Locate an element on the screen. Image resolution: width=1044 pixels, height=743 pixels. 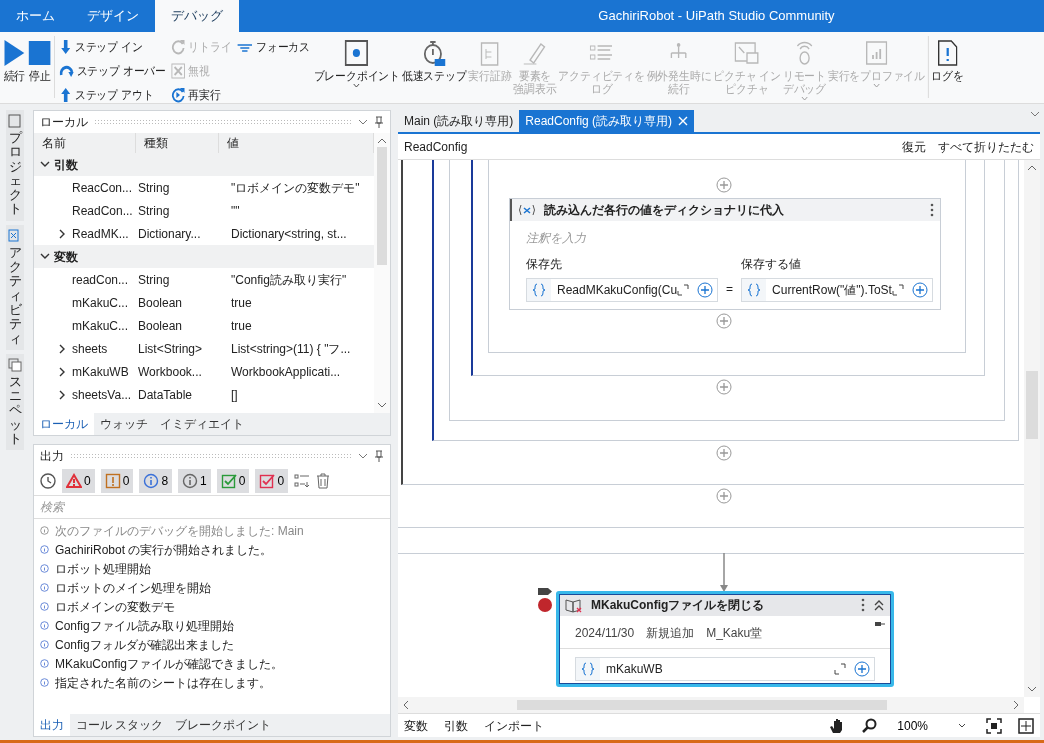
panel-tab: ローカル is located at coordinates (64, 424).